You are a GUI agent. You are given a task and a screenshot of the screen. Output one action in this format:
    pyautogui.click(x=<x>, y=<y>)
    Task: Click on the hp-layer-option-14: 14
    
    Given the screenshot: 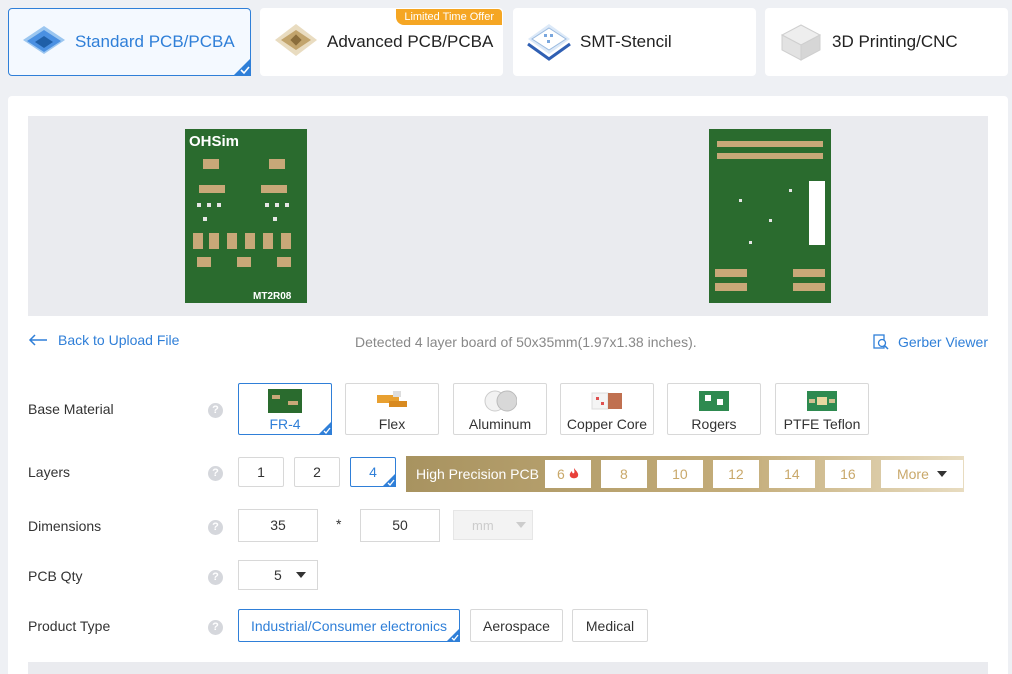 What is the action you would take?
    pyautogui.click(x=791, y=474)
    